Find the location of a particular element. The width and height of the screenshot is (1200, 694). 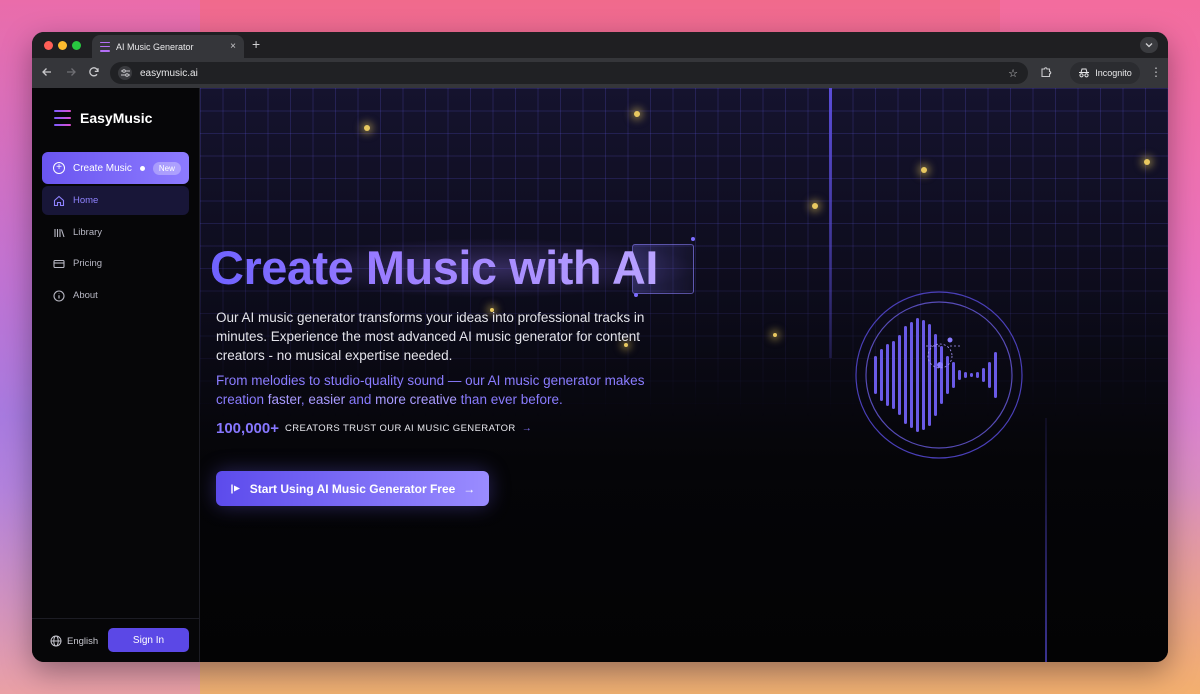

sidebar-footer: English Sign In is located at coordinates (116, 640).